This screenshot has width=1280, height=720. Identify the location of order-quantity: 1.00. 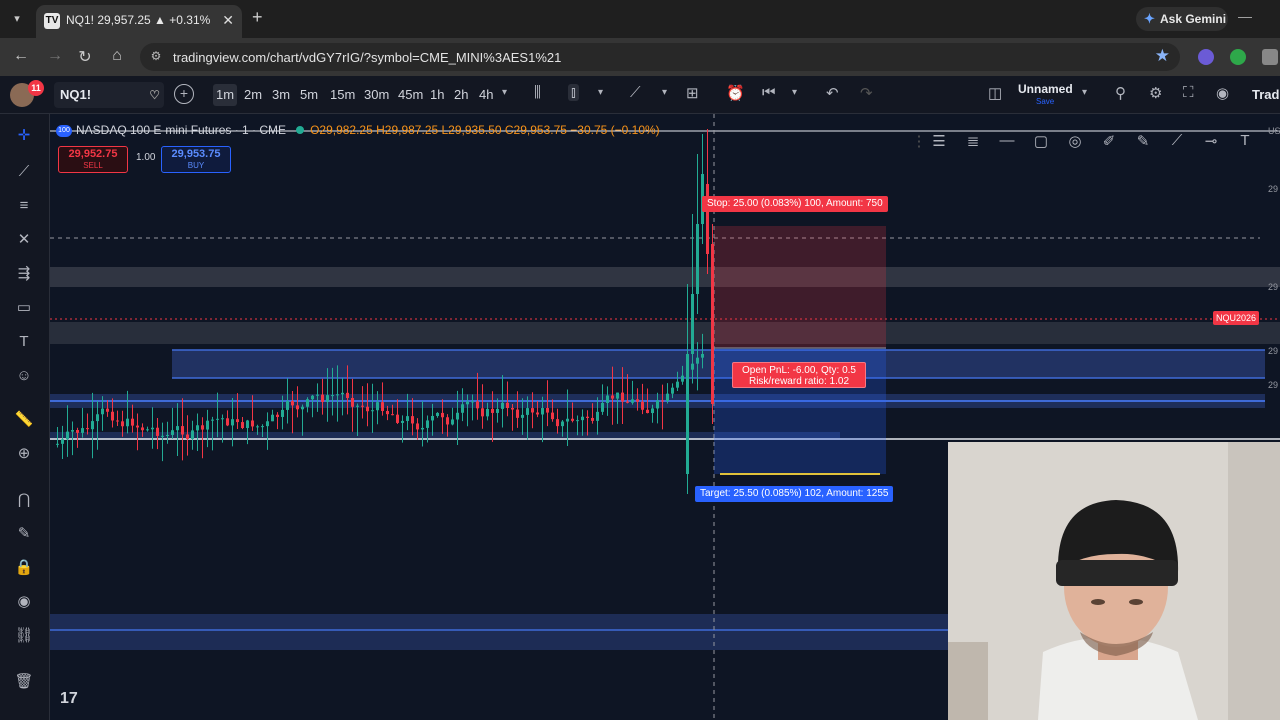
(145, 157).